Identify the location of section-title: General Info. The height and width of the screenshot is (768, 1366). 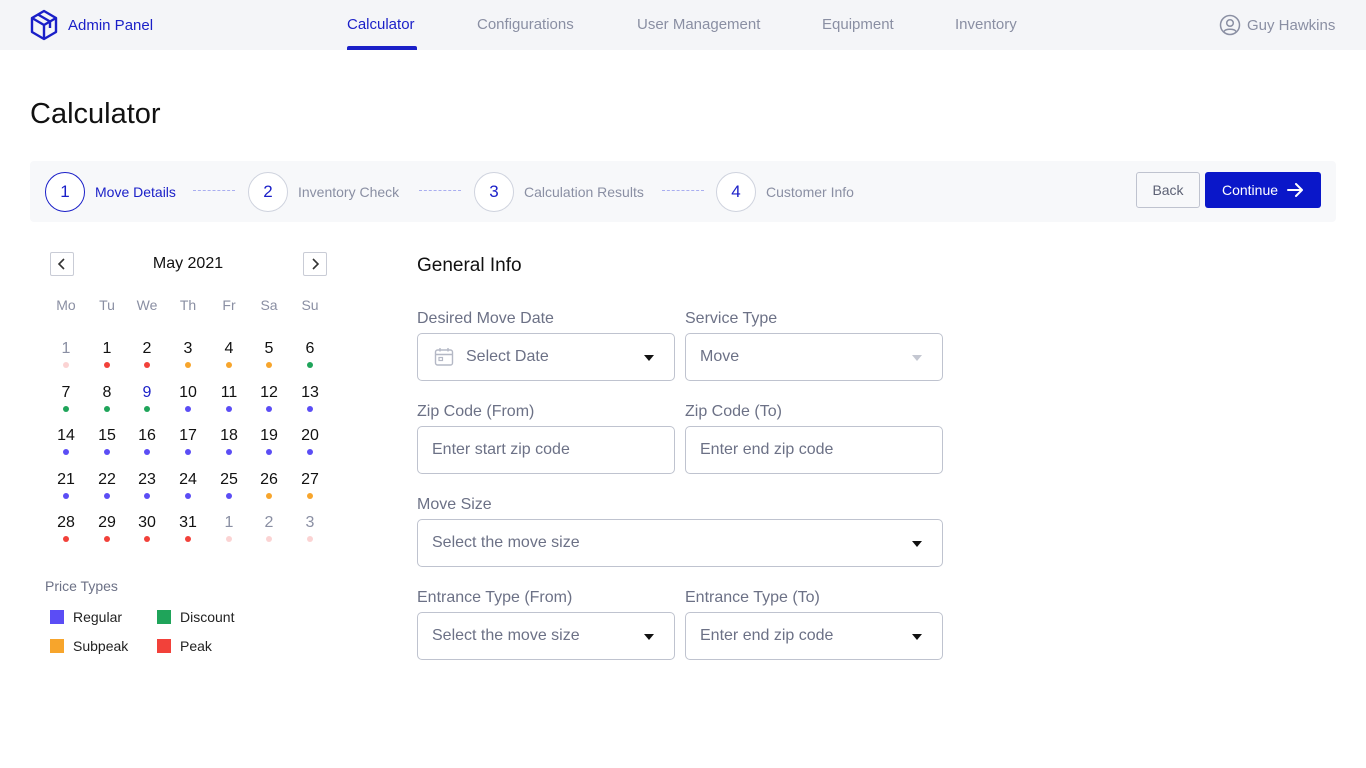
(469, 265).